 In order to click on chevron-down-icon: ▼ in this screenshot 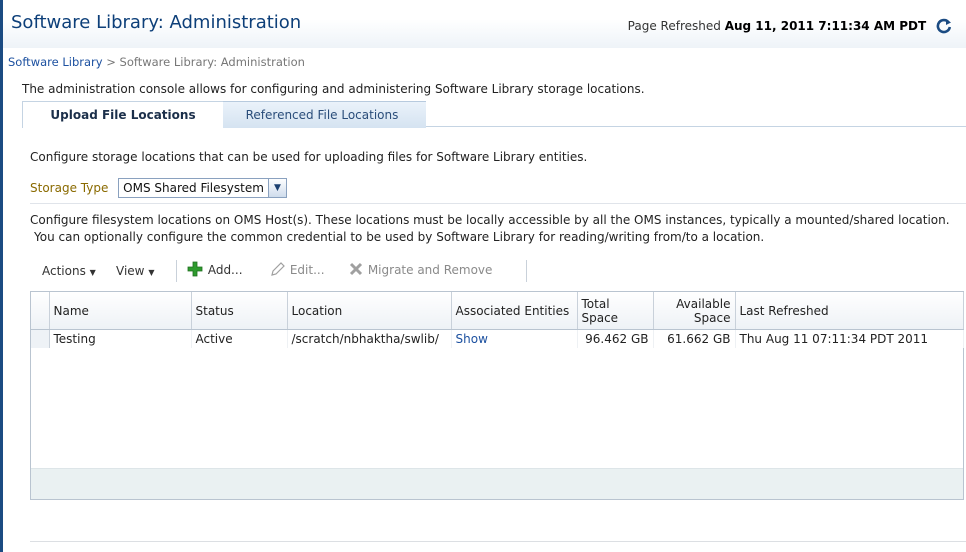, I will do `click(276, 188)`.